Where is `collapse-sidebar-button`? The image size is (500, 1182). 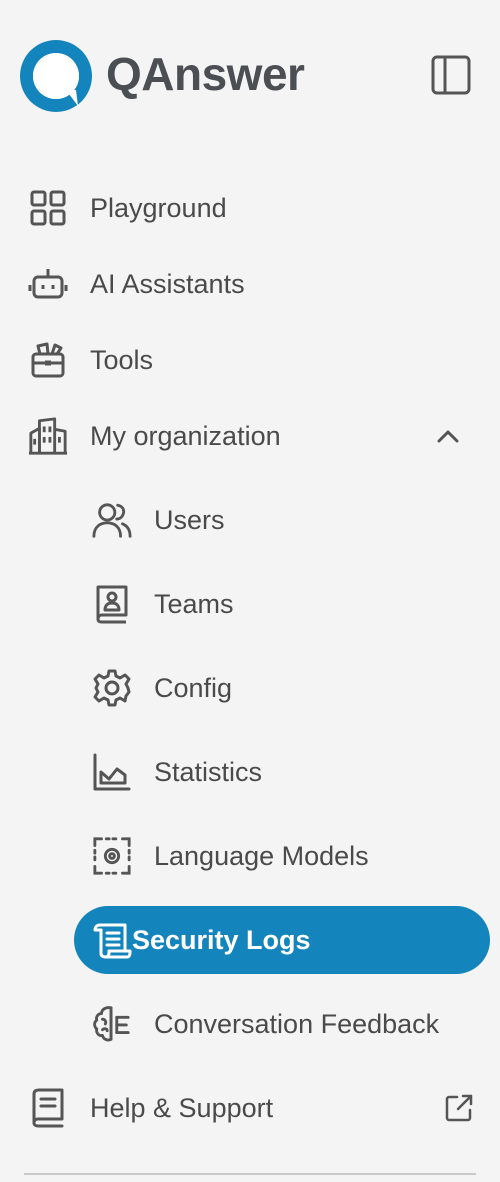 collapse-sidebar-button is located at coordinates (451, 75).